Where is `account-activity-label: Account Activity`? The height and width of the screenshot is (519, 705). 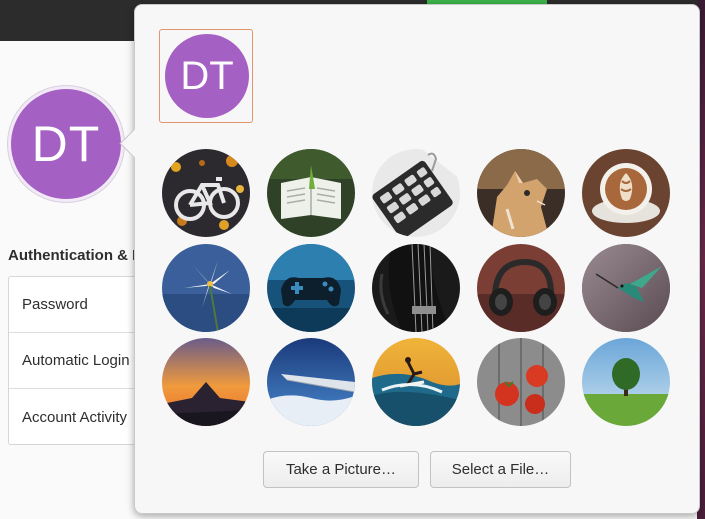 account-activity-label: Account Activity is located at coordinates (75, 417).